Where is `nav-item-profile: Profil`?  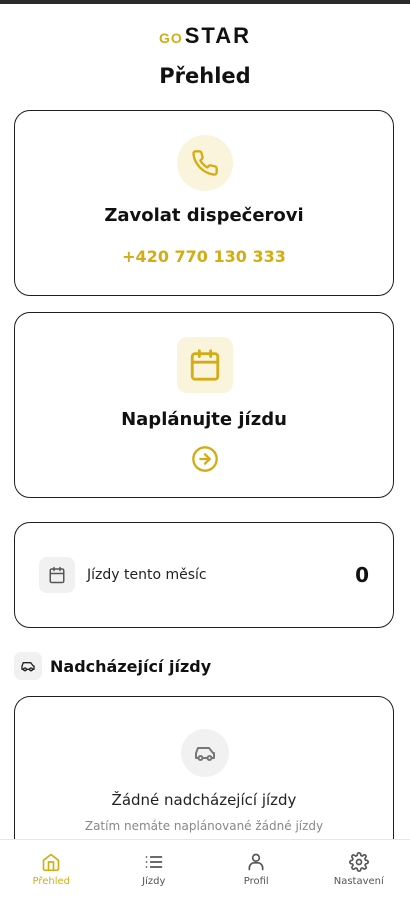
nav-item-profile: Profil is located at coordinates (256, 870).